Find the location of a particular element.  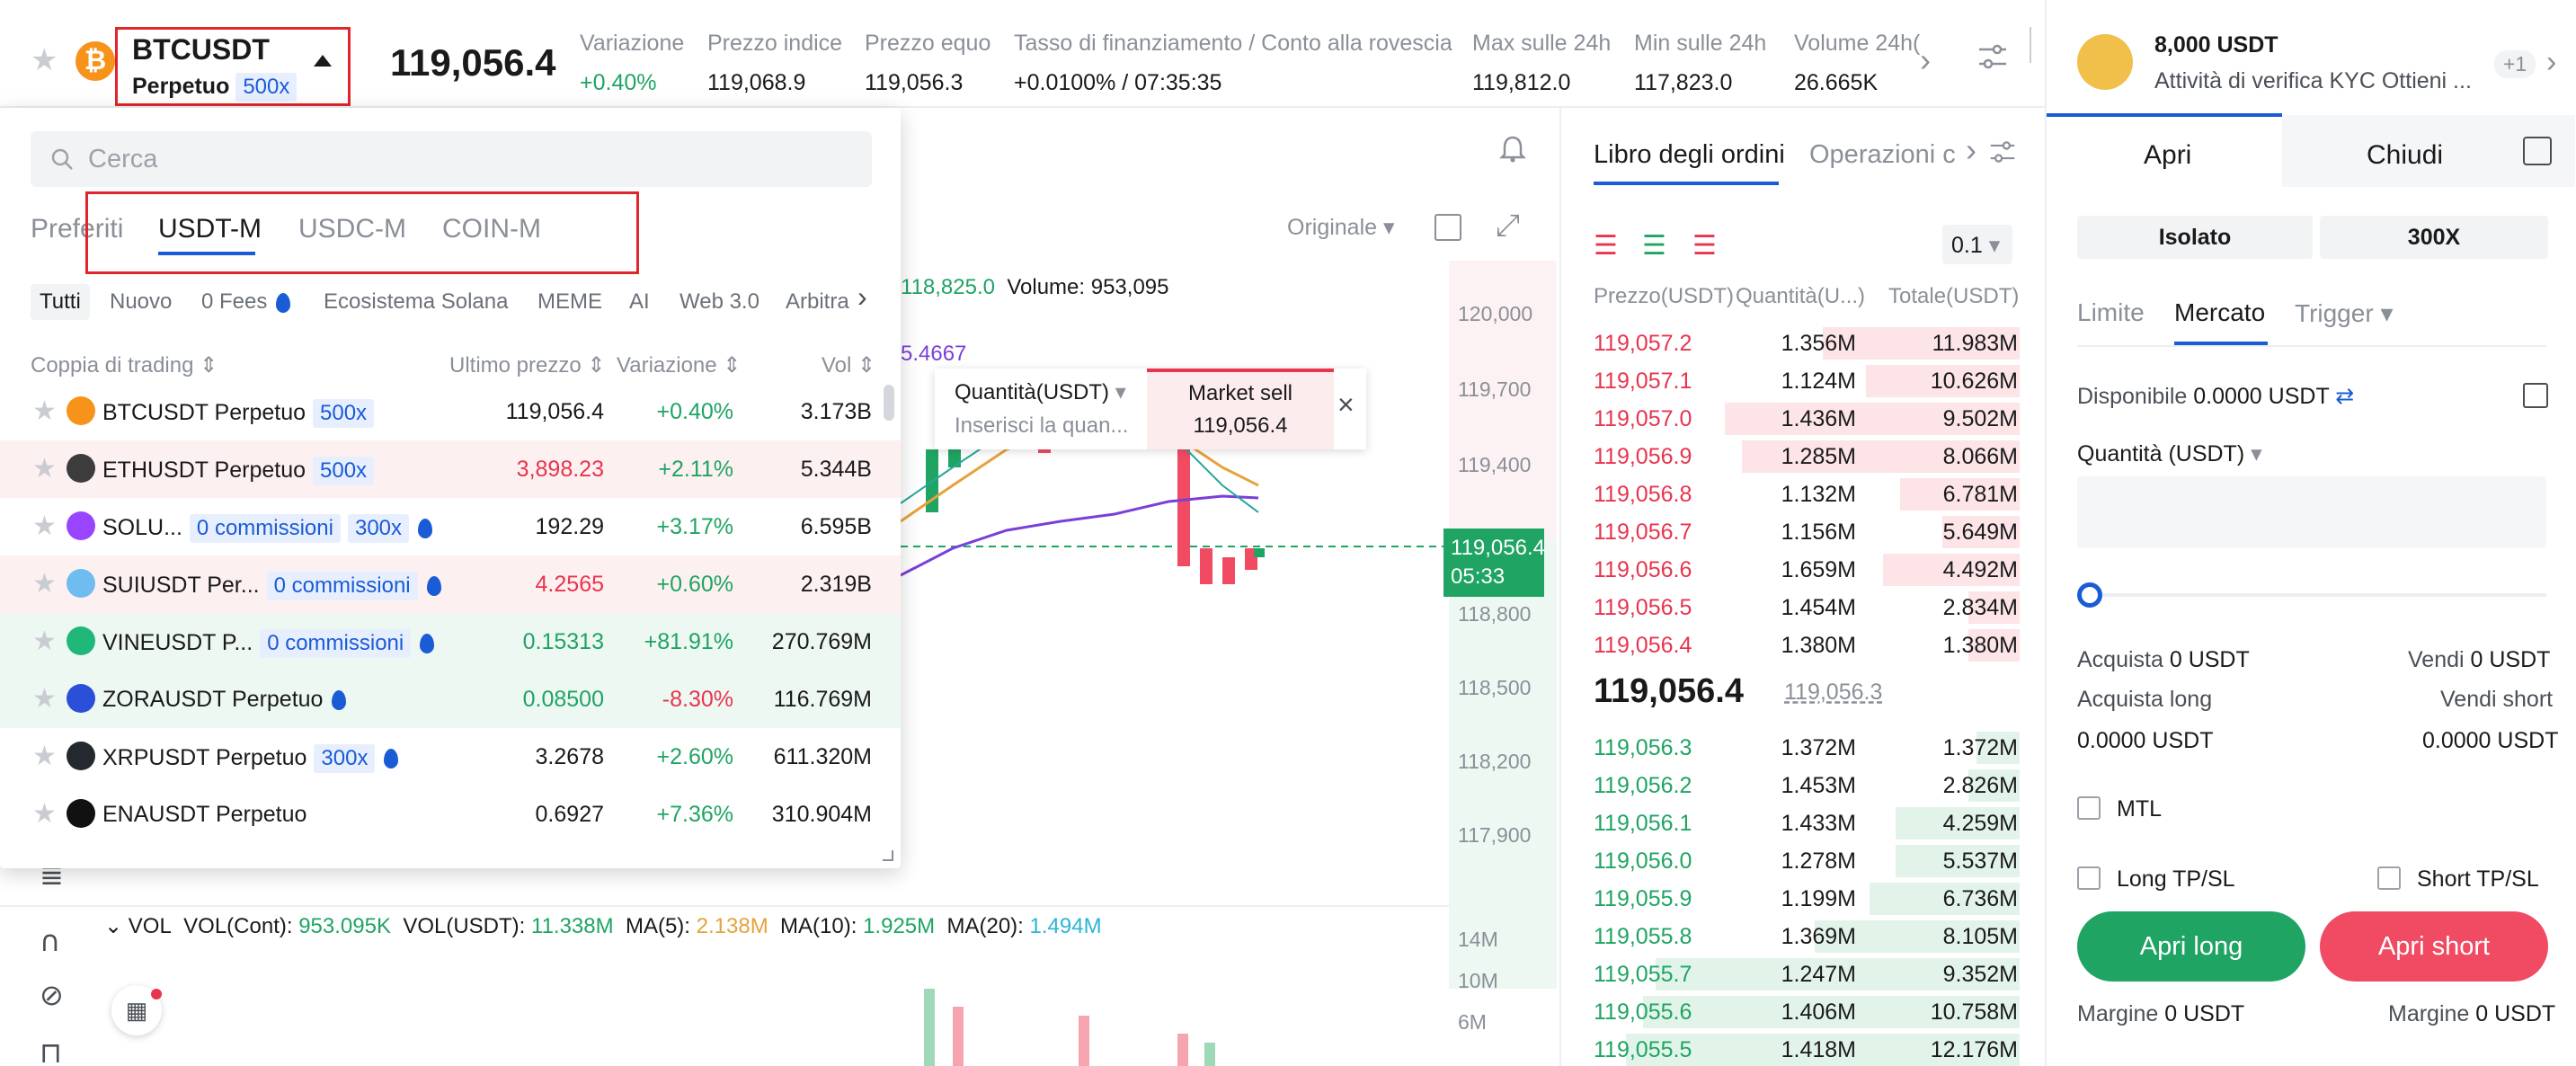

fire-icon is located at coordinates (425, 529).